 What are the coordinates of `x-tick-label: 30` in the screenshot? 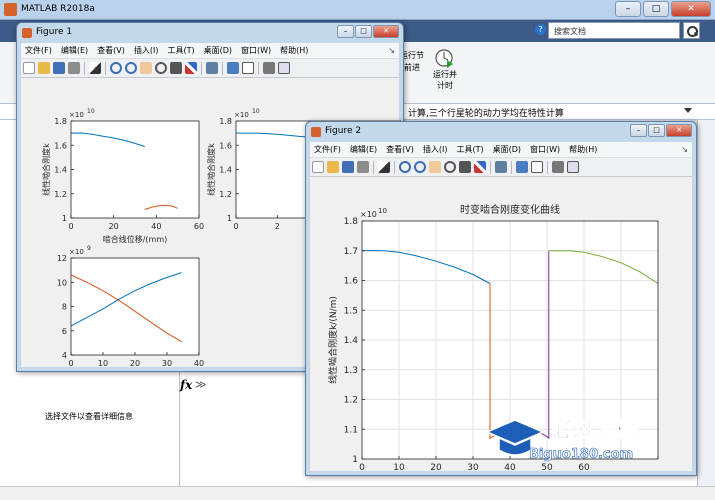 It's located at (473, 468).